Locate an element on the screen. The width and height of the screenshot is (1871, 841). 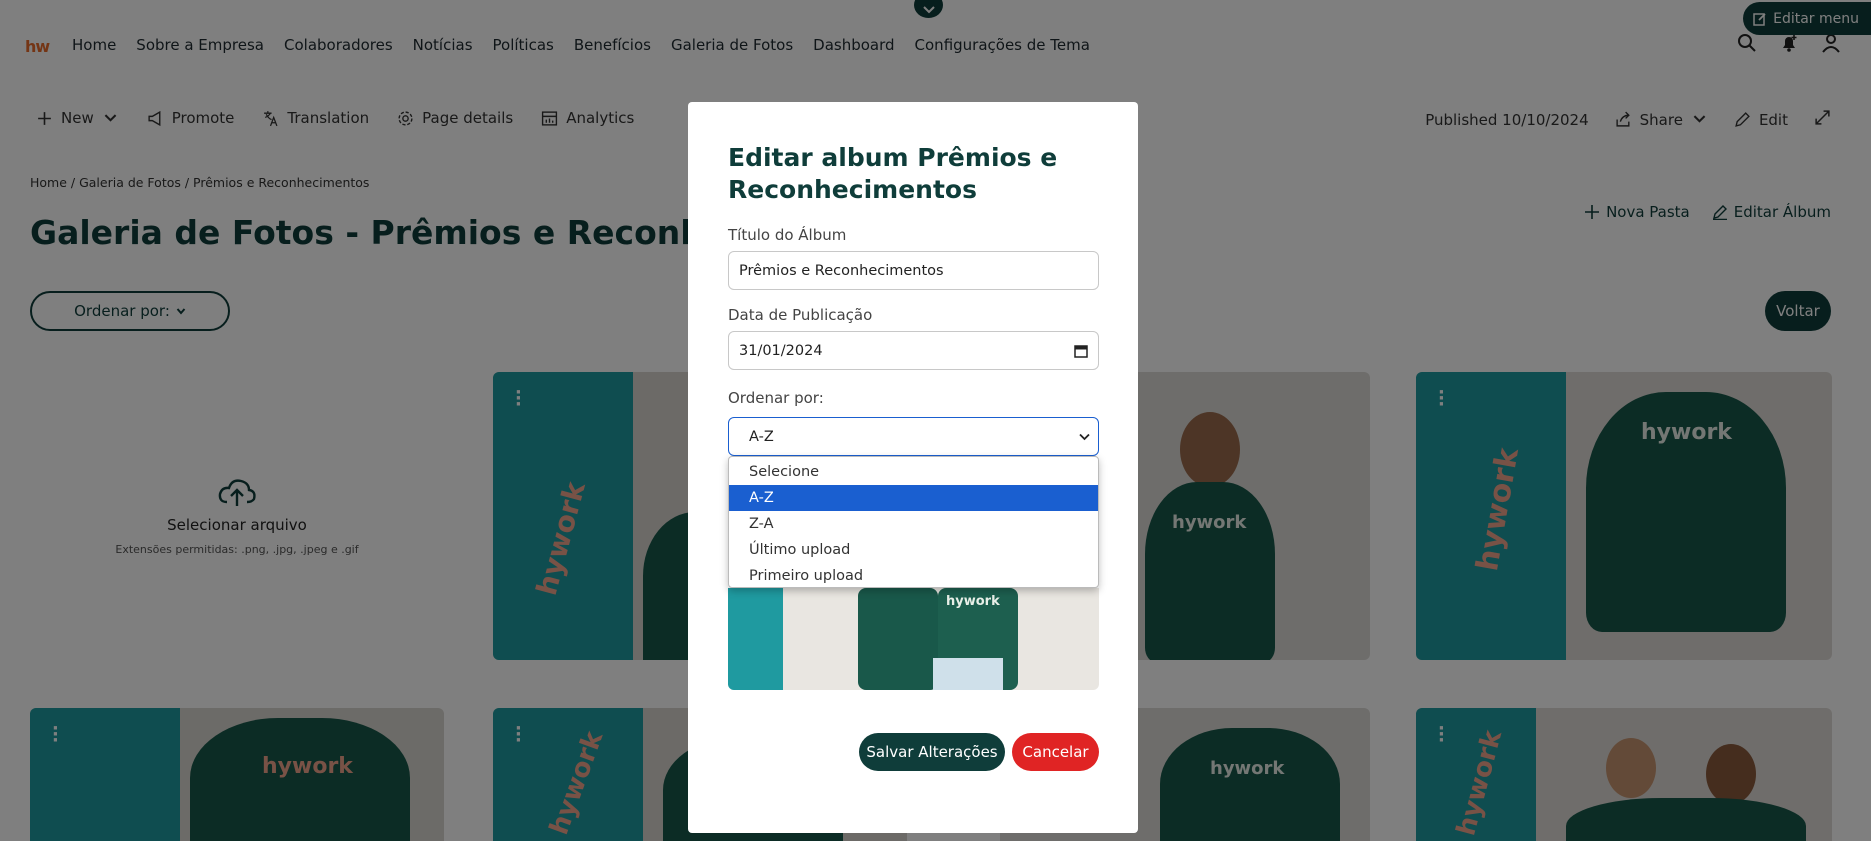
publication-date-value: 31/01/2024 is located at coordinates (781, 350).